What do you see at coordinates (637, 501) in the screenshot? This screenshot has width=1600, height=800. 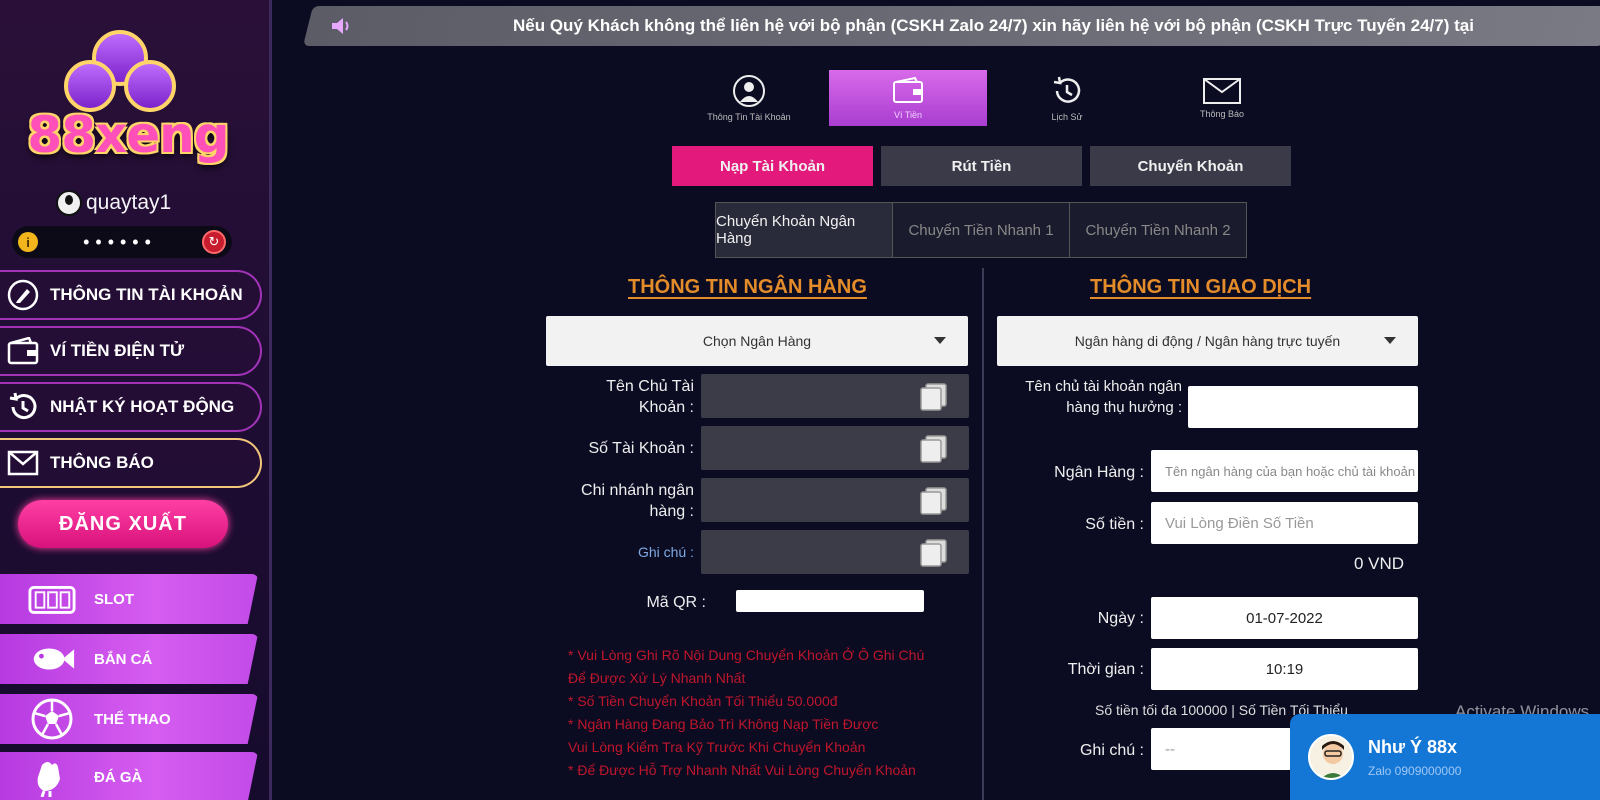 I see `branch-label: Chi nhánh ngân hàng :` at bounding box center [637, 501].